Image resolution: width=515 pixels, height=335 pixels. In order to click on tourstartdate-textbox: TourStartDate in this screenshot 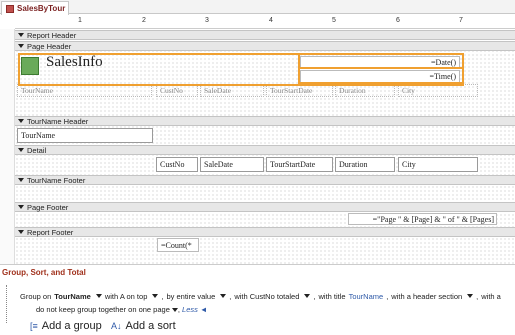, I will do `click(299, 164)`.